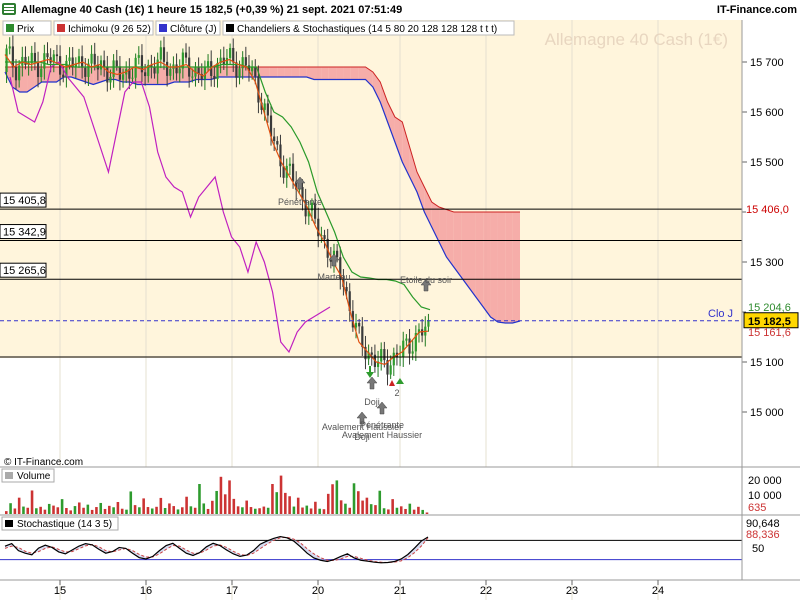  Describe the element at coordinates (28, 475) in the screenshot. I see `volume-label-box: Volume` at that location.